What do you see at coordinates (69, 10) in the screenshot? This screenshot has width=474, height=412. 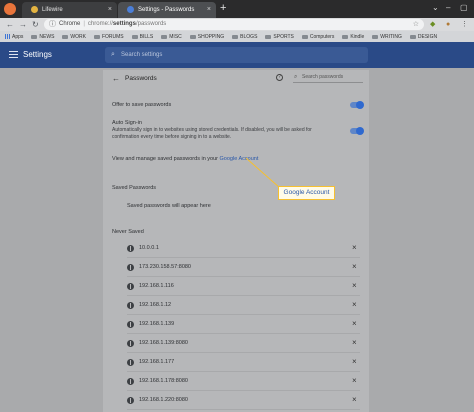 I see `tab-lifewire: Lifewire ×` at bounding box center [69, 10].